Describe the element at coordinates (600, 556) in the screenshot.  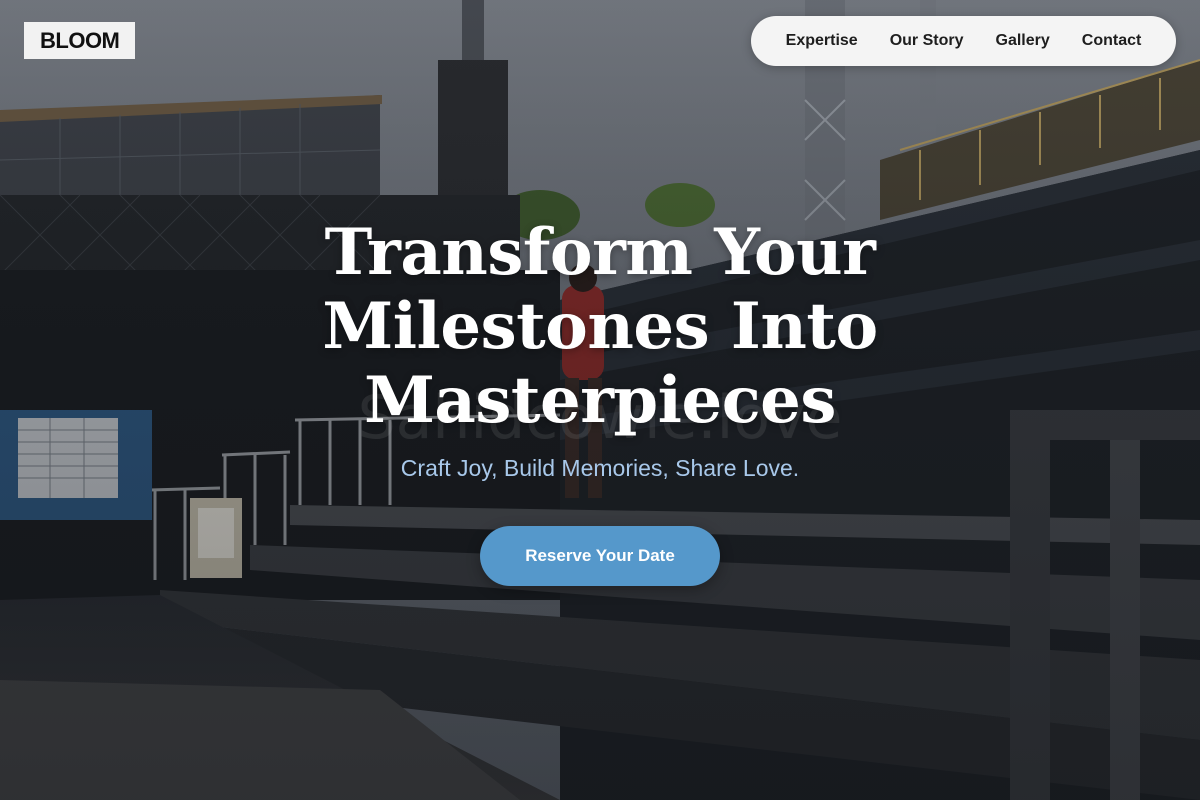
I see `reserve-date-button: Reserve Your Date` at that location.